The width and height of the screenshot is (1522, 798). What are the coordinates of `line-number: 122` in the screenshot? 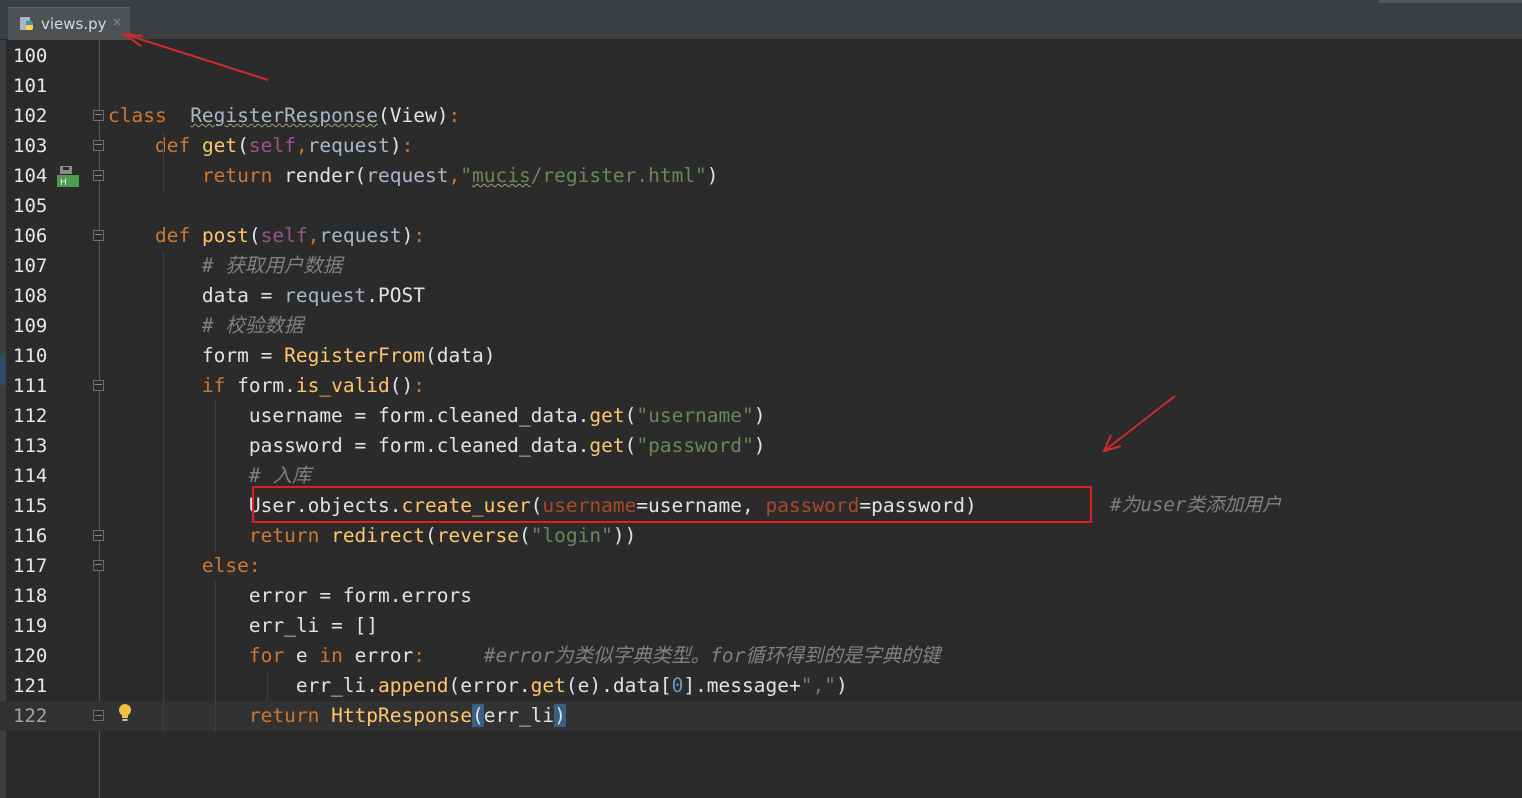 It's located at (30, 716).